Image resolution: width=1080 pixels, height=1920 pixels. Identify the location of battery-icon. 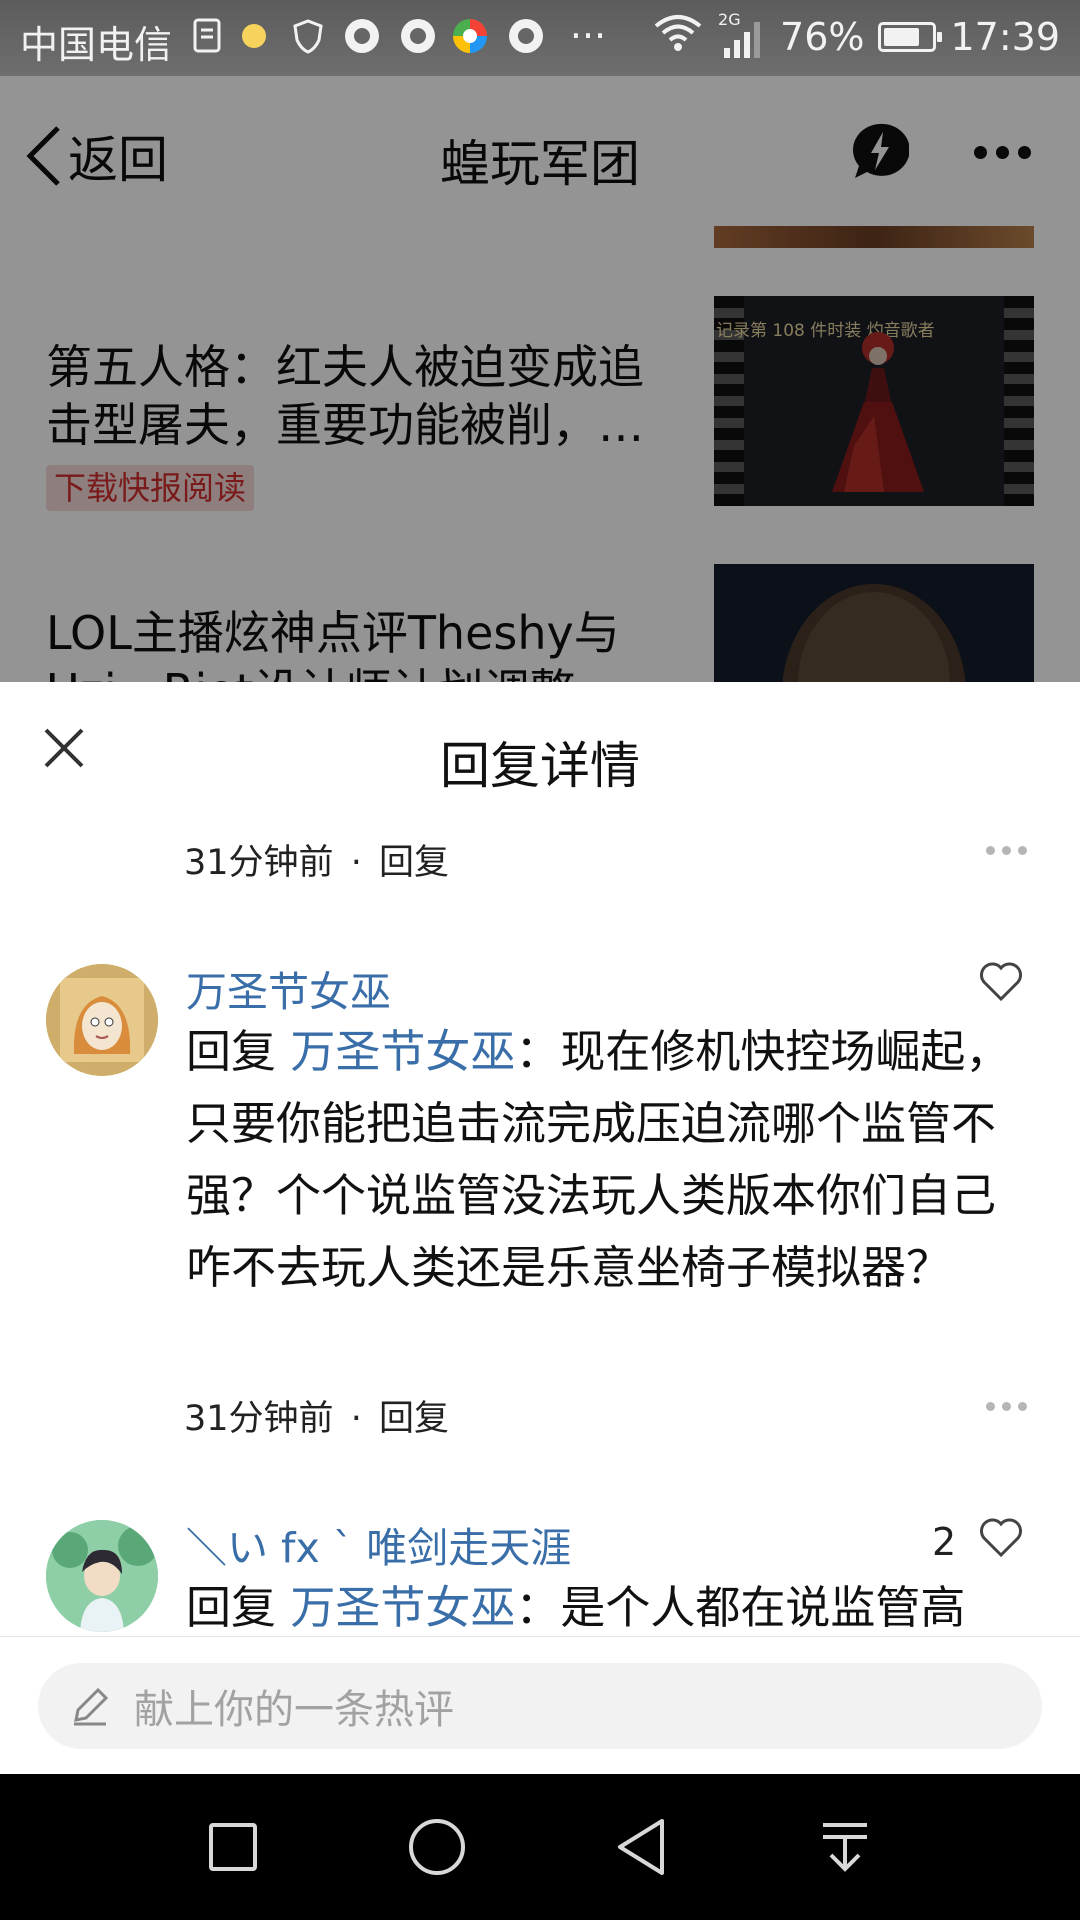
(910, 36).